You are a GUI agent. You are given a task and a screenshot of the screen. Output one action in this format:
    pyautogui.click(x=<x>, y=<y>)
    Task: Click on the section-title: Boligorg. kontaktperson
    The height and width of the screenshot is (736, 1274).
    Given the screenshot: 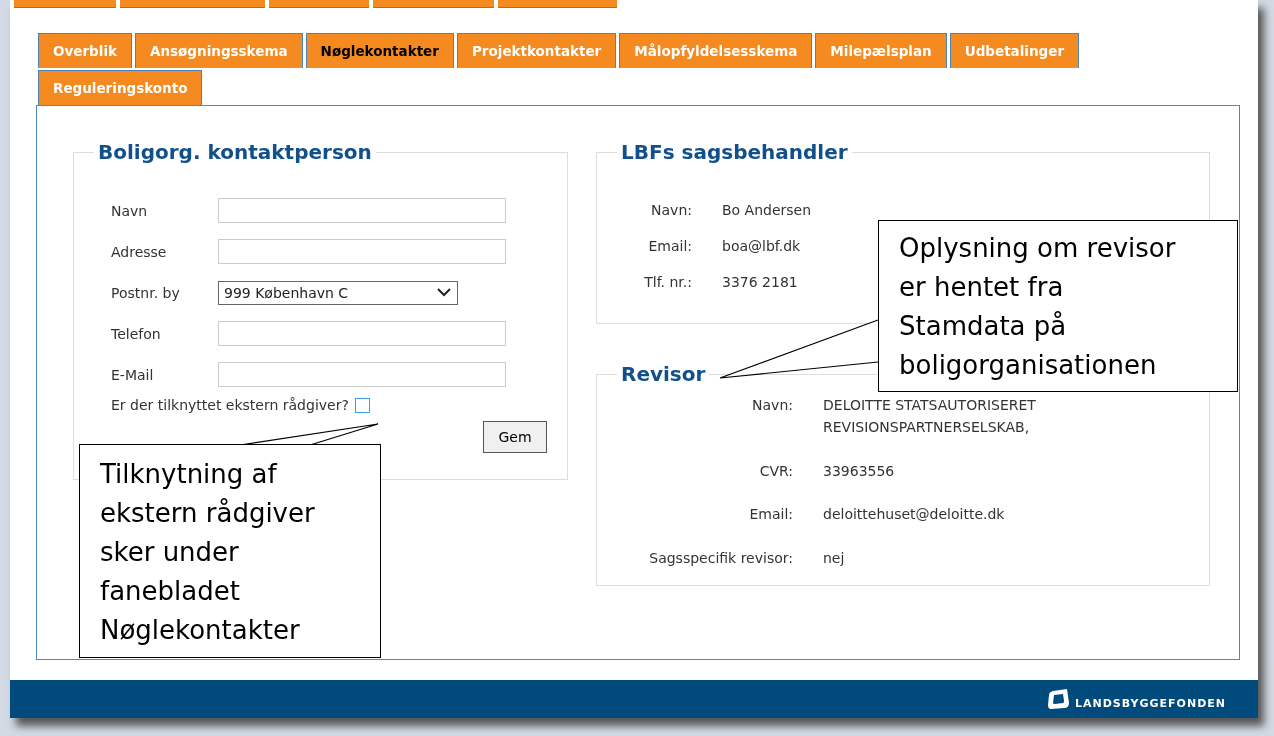 What is the action you would take?
    pyautogui.click(x=235, y=152)
    